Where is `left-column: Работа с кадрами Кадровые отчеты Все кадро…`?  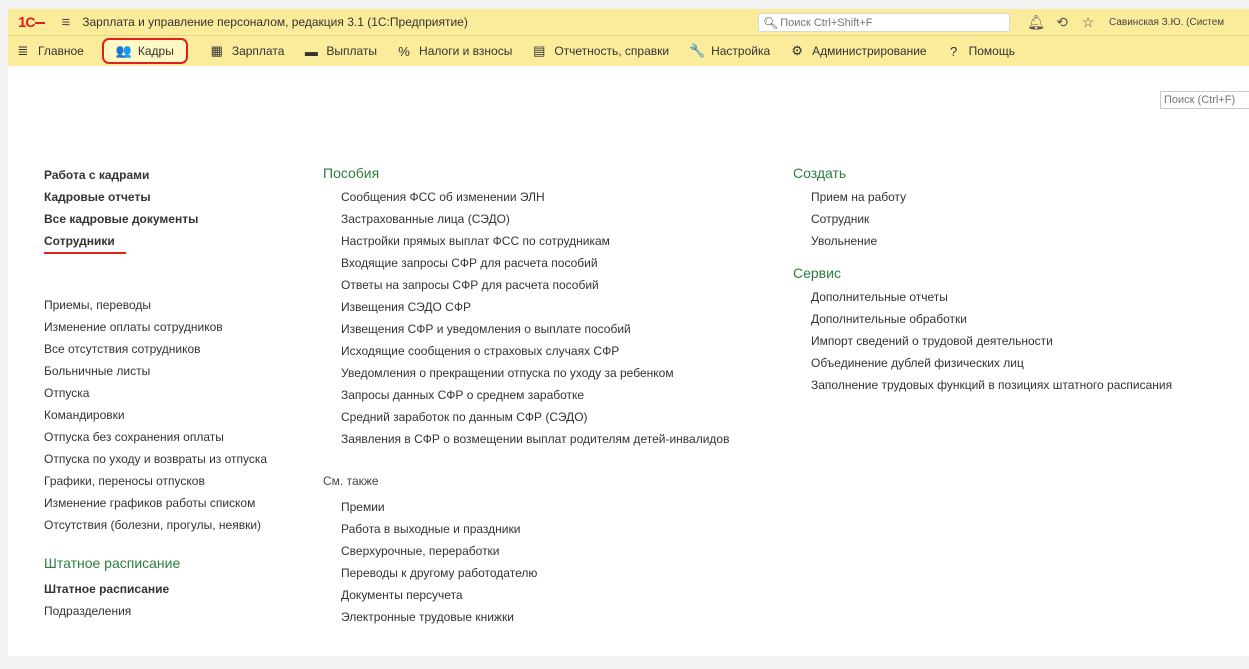 left-column: Работа с кадрами Кадровые отчеты Все кадро… is located at coordinates (155, 393).